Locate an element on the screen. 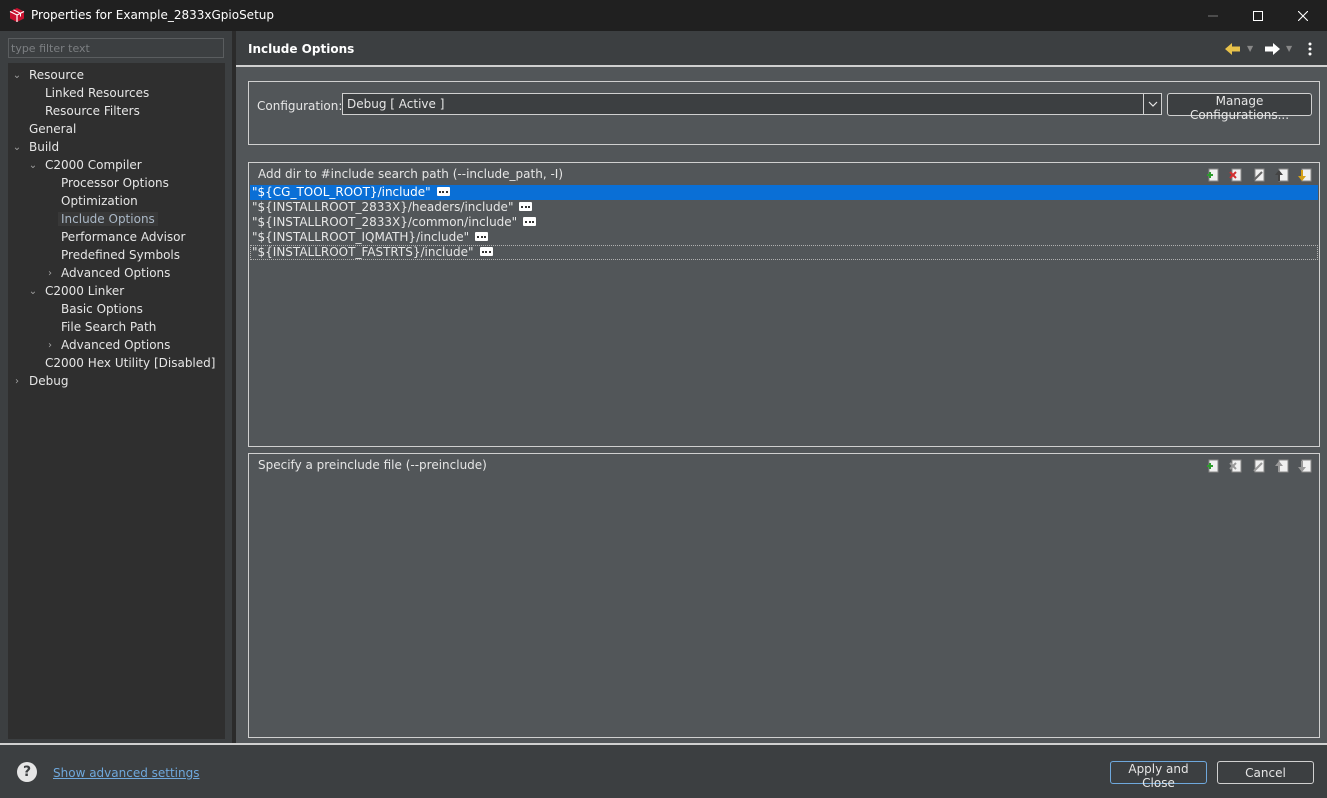  list-item: "${INSTALLROOT_IQMATH}/include" is located at coordinates (784, 237).